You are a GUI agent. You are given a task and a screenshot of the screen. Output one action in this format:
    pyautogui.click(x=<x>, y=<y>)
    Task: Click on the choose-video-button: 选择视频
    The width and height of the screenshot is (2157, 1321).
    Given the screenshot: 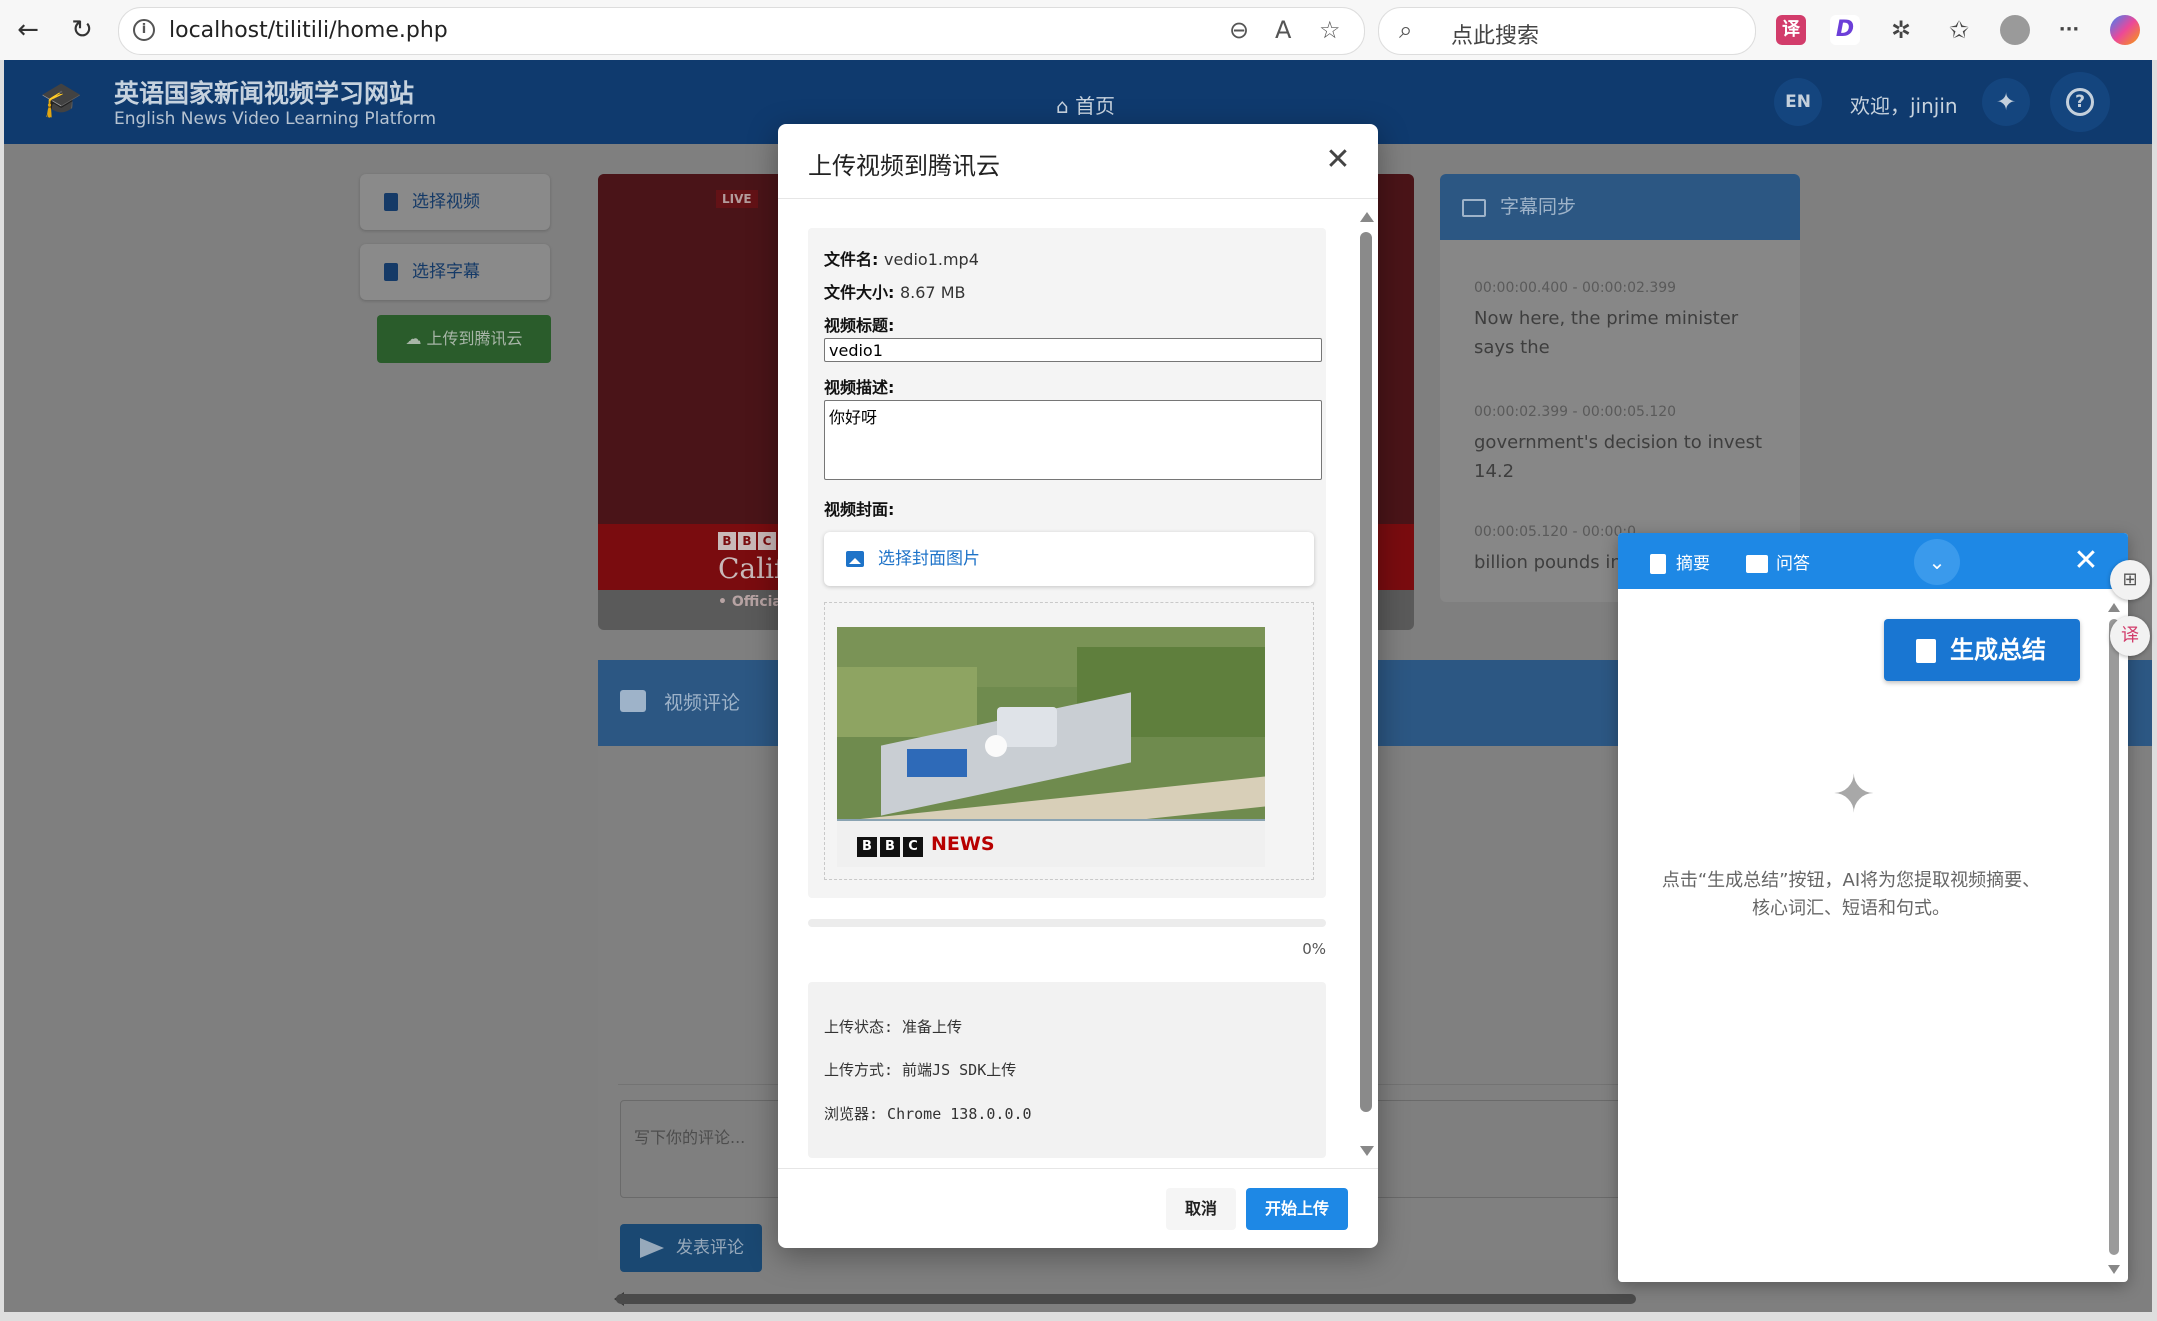 What is the action you would take?
    pyautogui.click(x=455, y=202)
    